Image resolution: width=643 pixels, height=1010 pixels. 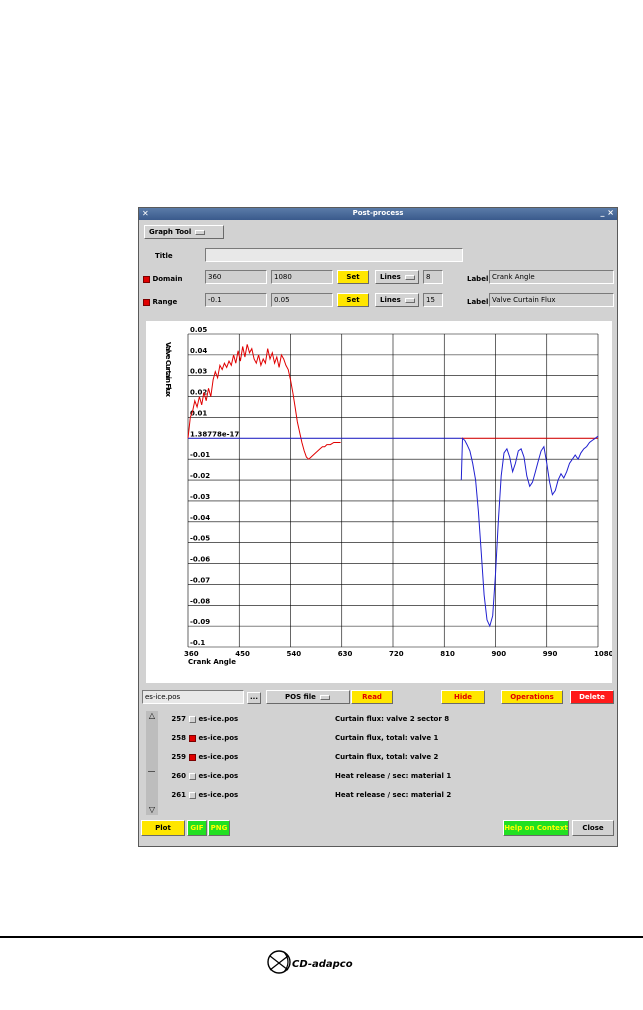 What do you see at coordinates (433, 277) in the screenshot?
I see `domain-lines-input: 8` at bounding box center [433, 277].